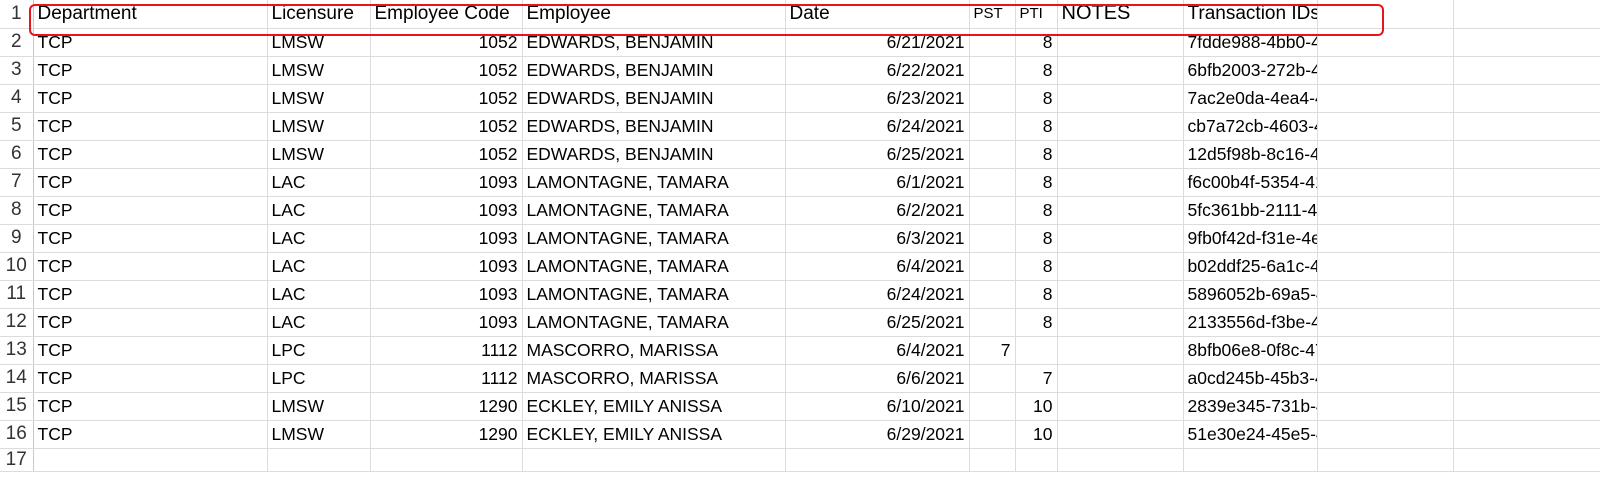  I want to click on empty-header-cell, so click(1526, 14).